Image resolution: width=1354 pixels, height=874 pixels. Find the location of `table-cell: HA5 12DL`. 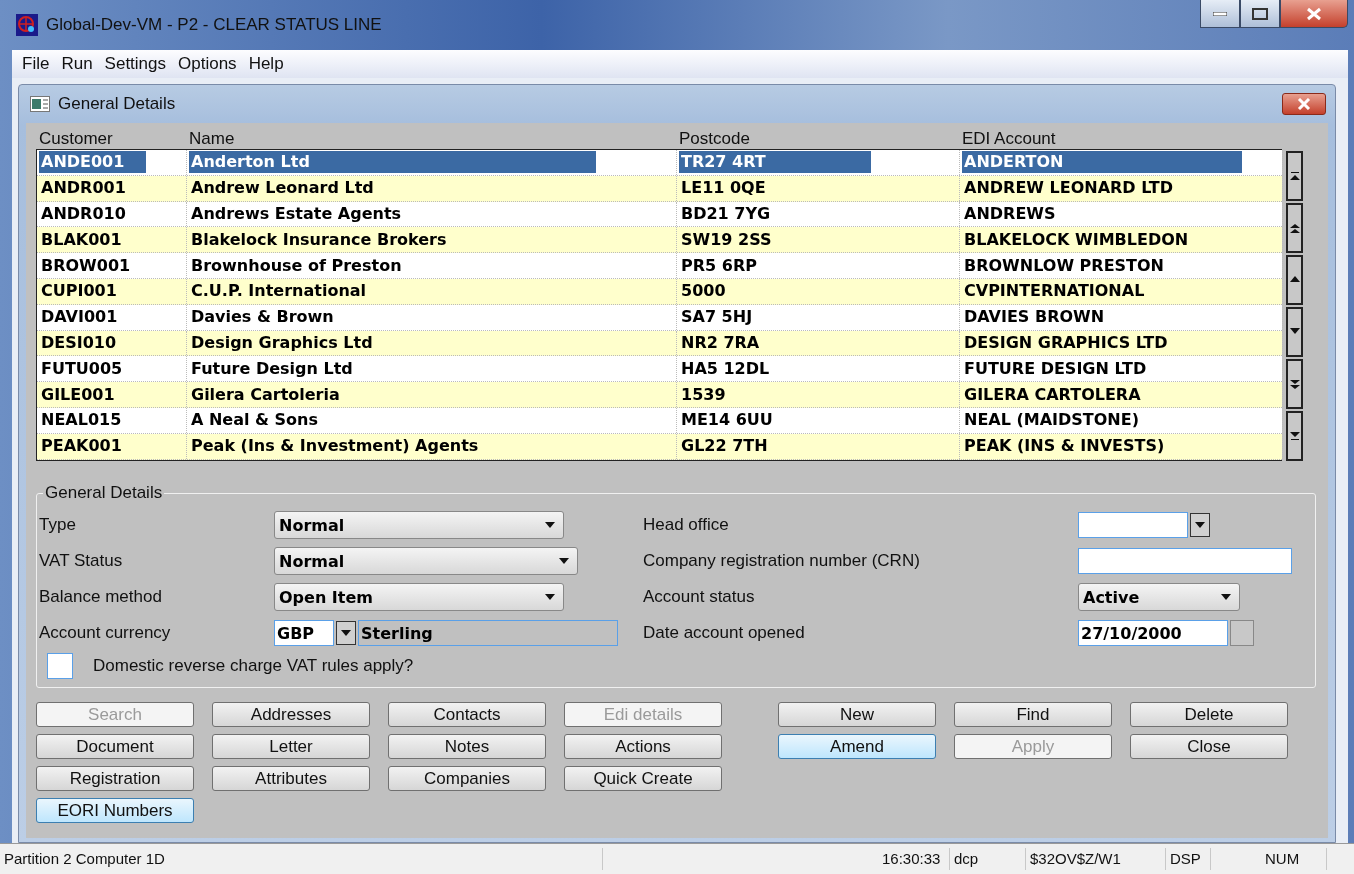

table-cell: HA5 12DL is located at coordinates (724, 368).